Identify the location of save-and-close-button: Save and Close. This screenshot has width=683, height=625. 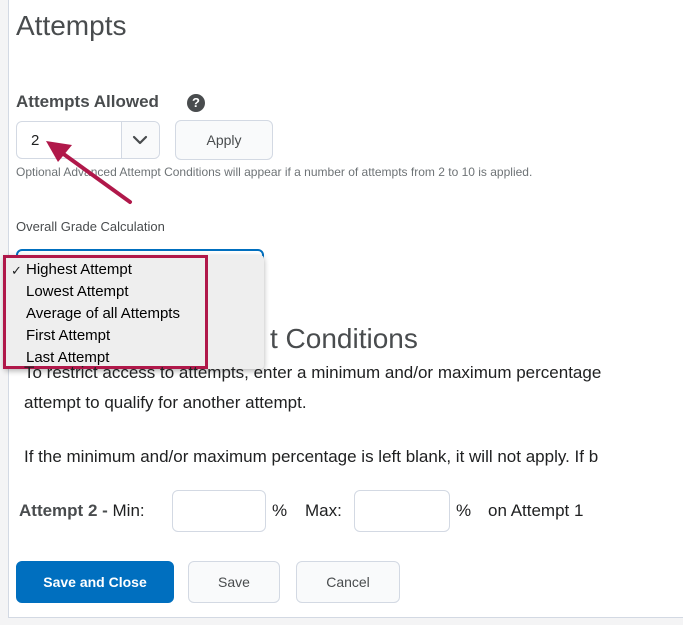
(95, 582).